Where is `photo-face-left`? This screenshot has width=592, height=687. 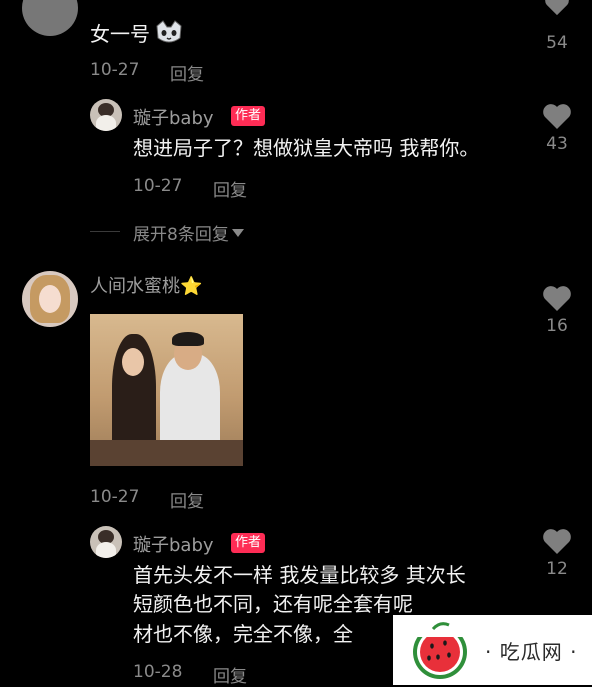
photo-face-left is located at coordinates (133, 362).